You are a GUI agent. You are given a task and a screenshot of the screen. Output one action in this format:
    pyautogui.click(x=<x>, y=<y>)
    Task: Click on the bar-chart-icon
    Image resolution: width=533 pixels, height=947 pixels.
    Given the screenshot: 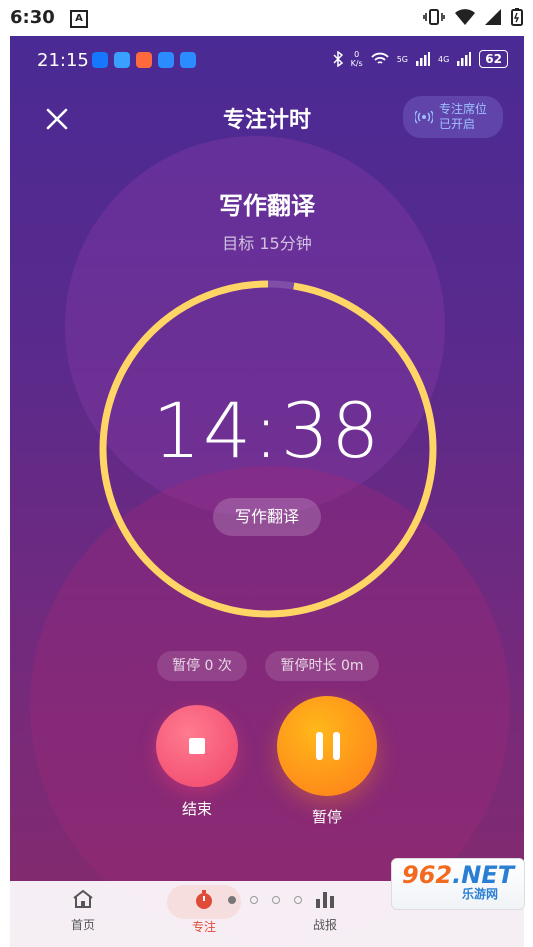 What is the action you would take?
    pyautogui.click(x=325, y=900)
    